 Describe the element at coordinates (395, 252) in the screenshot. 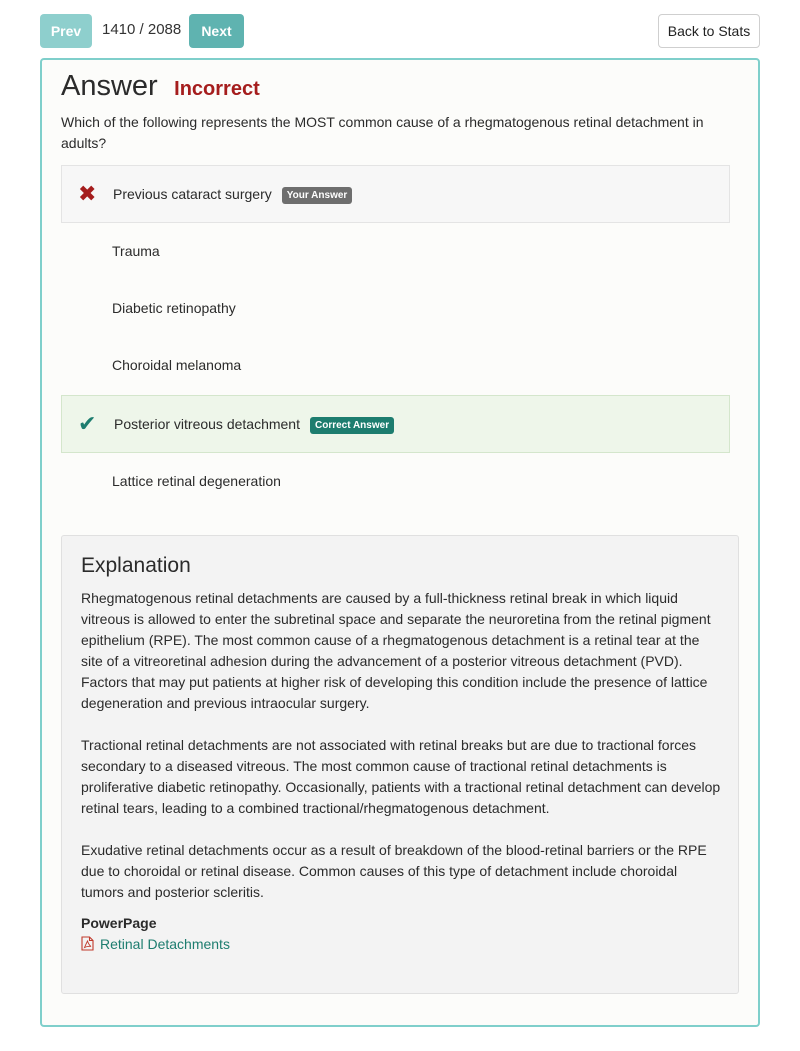

I see `option-item: Trauma` at that location.